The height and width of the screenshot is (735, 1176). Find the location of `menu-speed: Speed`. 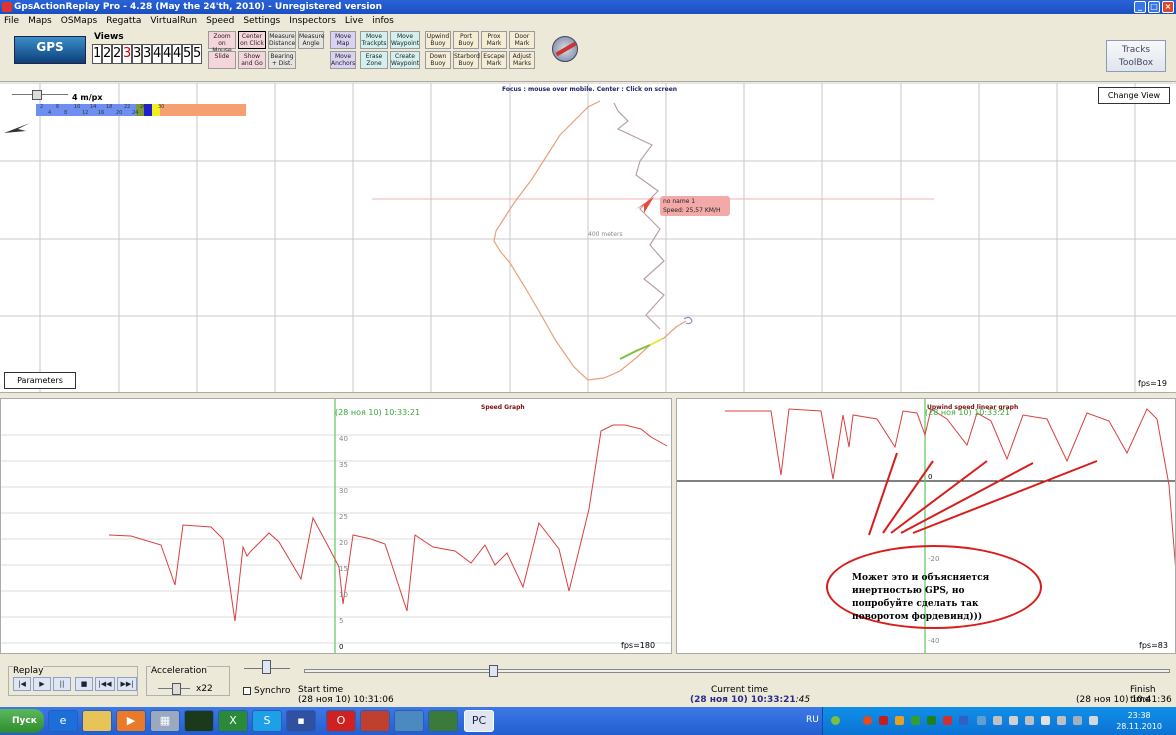

menu-speed: Speed is located at coordinates (220, 21).